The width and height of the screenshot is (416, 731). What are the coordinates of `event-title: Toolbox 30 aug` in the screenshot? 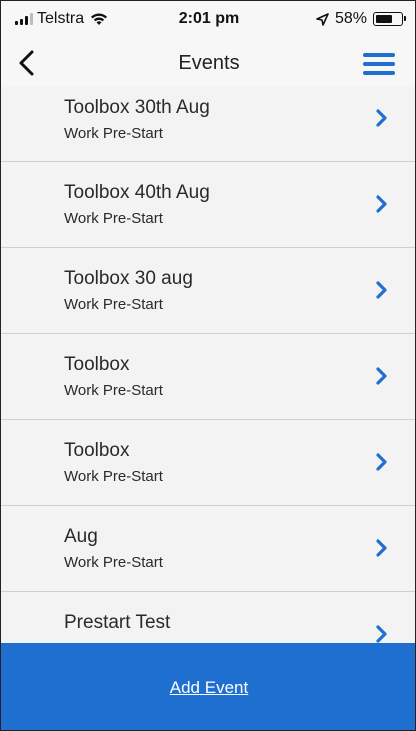 It's located at (128, 278).